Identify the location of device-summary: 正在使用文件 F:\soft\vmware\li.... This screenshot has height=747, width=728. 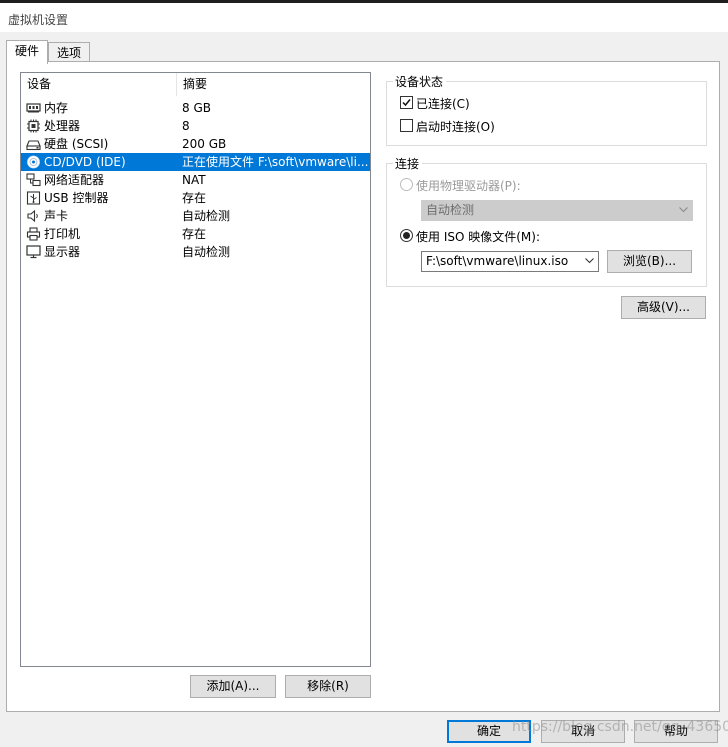
(275, 162).